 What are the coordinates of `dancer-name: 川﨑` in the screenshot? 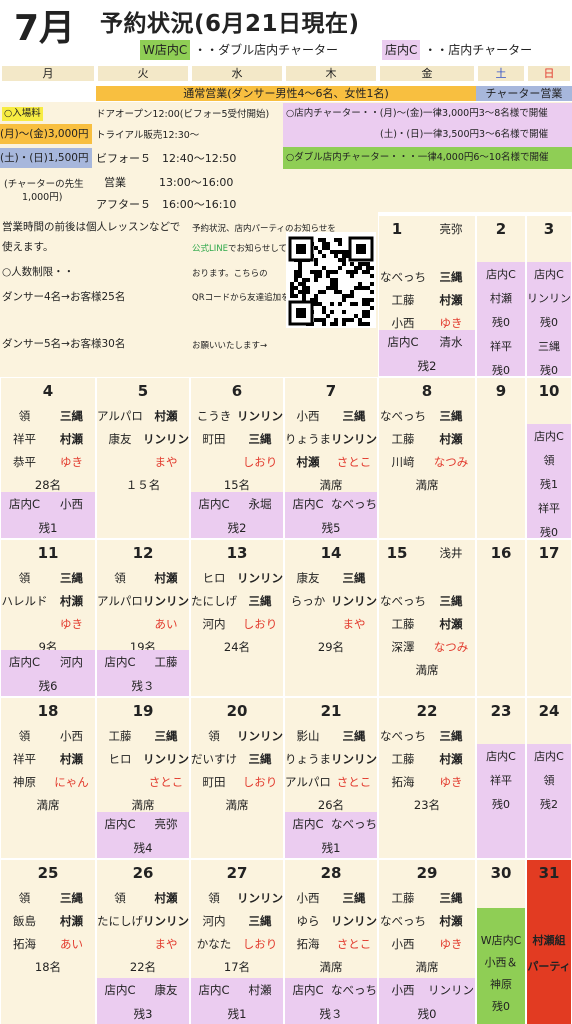 It's located at (403, 462).